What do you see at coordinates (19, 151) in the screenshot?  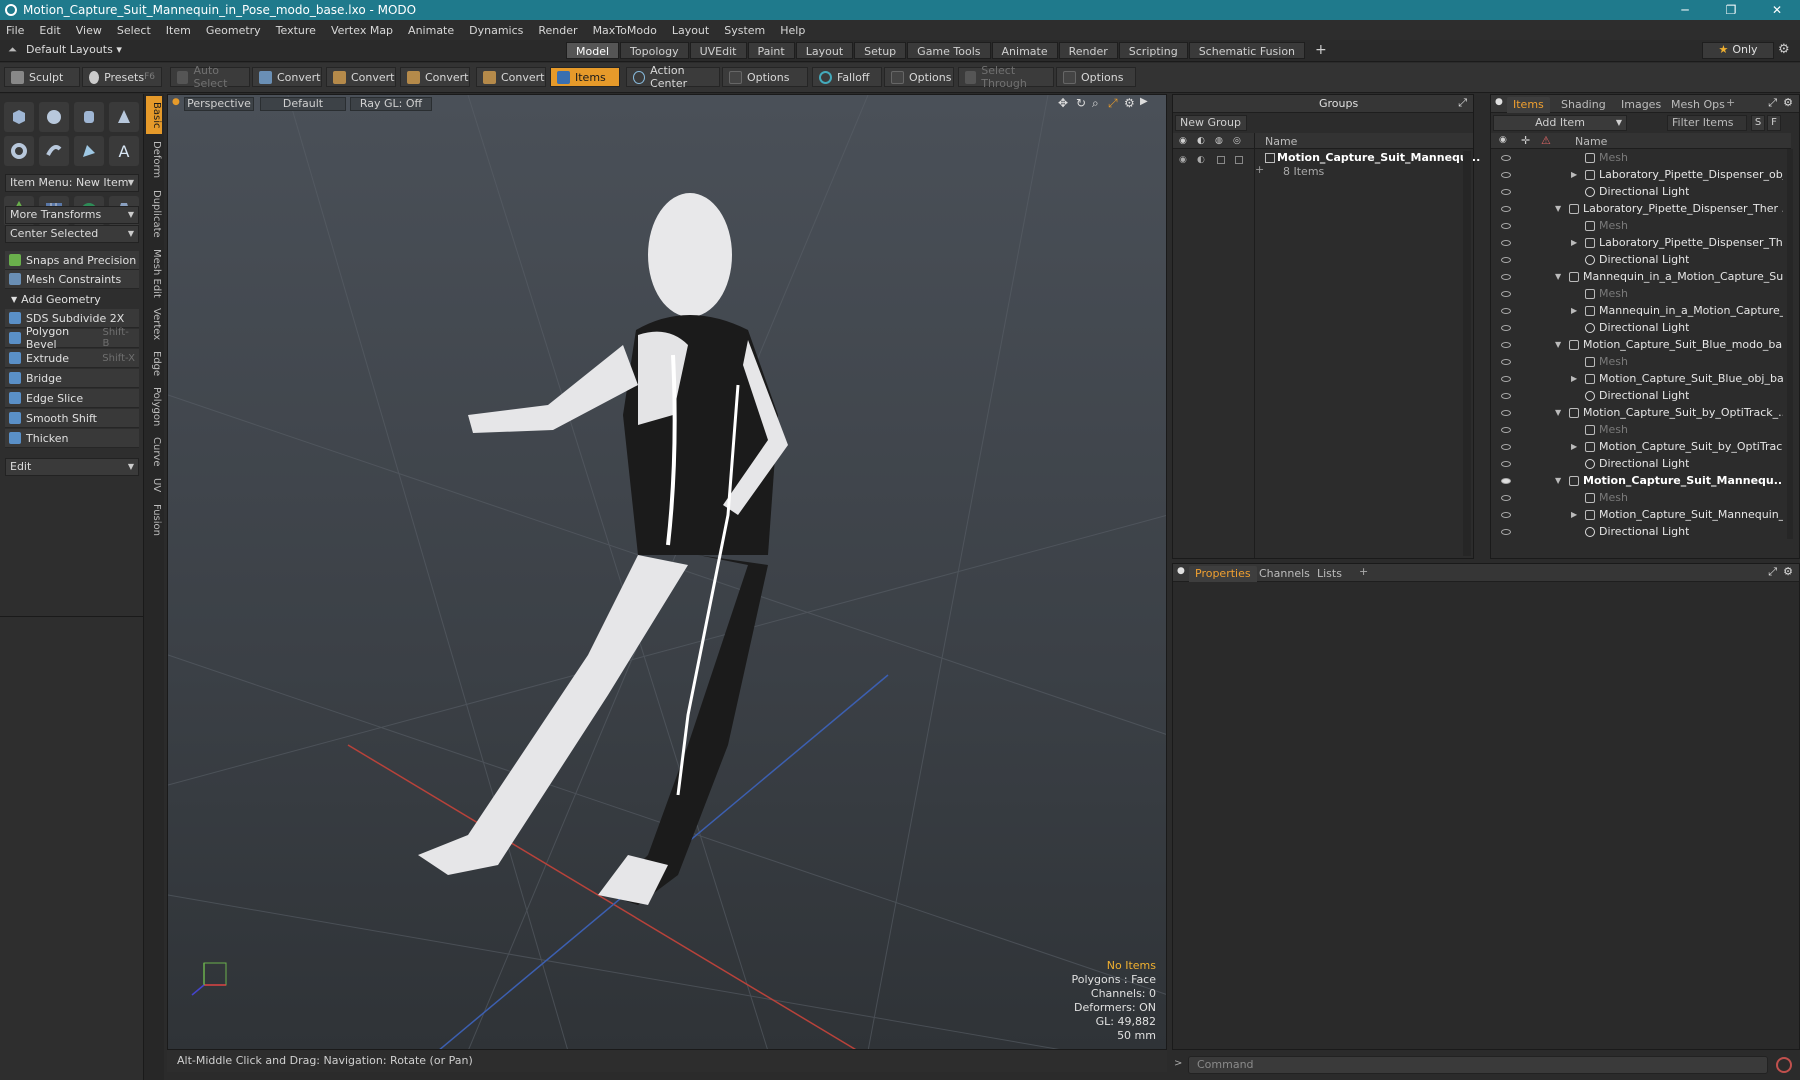 I see `torus-icon` at bounding box center [19, 151].